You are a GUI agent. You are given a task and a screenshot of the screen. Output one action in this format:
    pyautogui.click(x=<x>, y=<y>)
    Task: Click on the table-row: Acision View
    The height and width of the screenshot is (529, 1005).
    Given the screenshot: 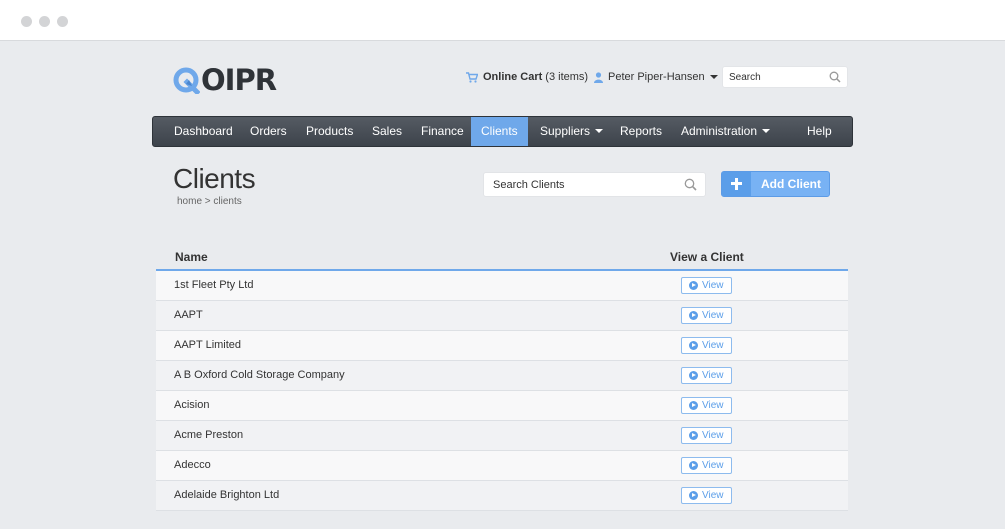 What is the action you would take?
    pyautogui.click(x=502, y=406)
    